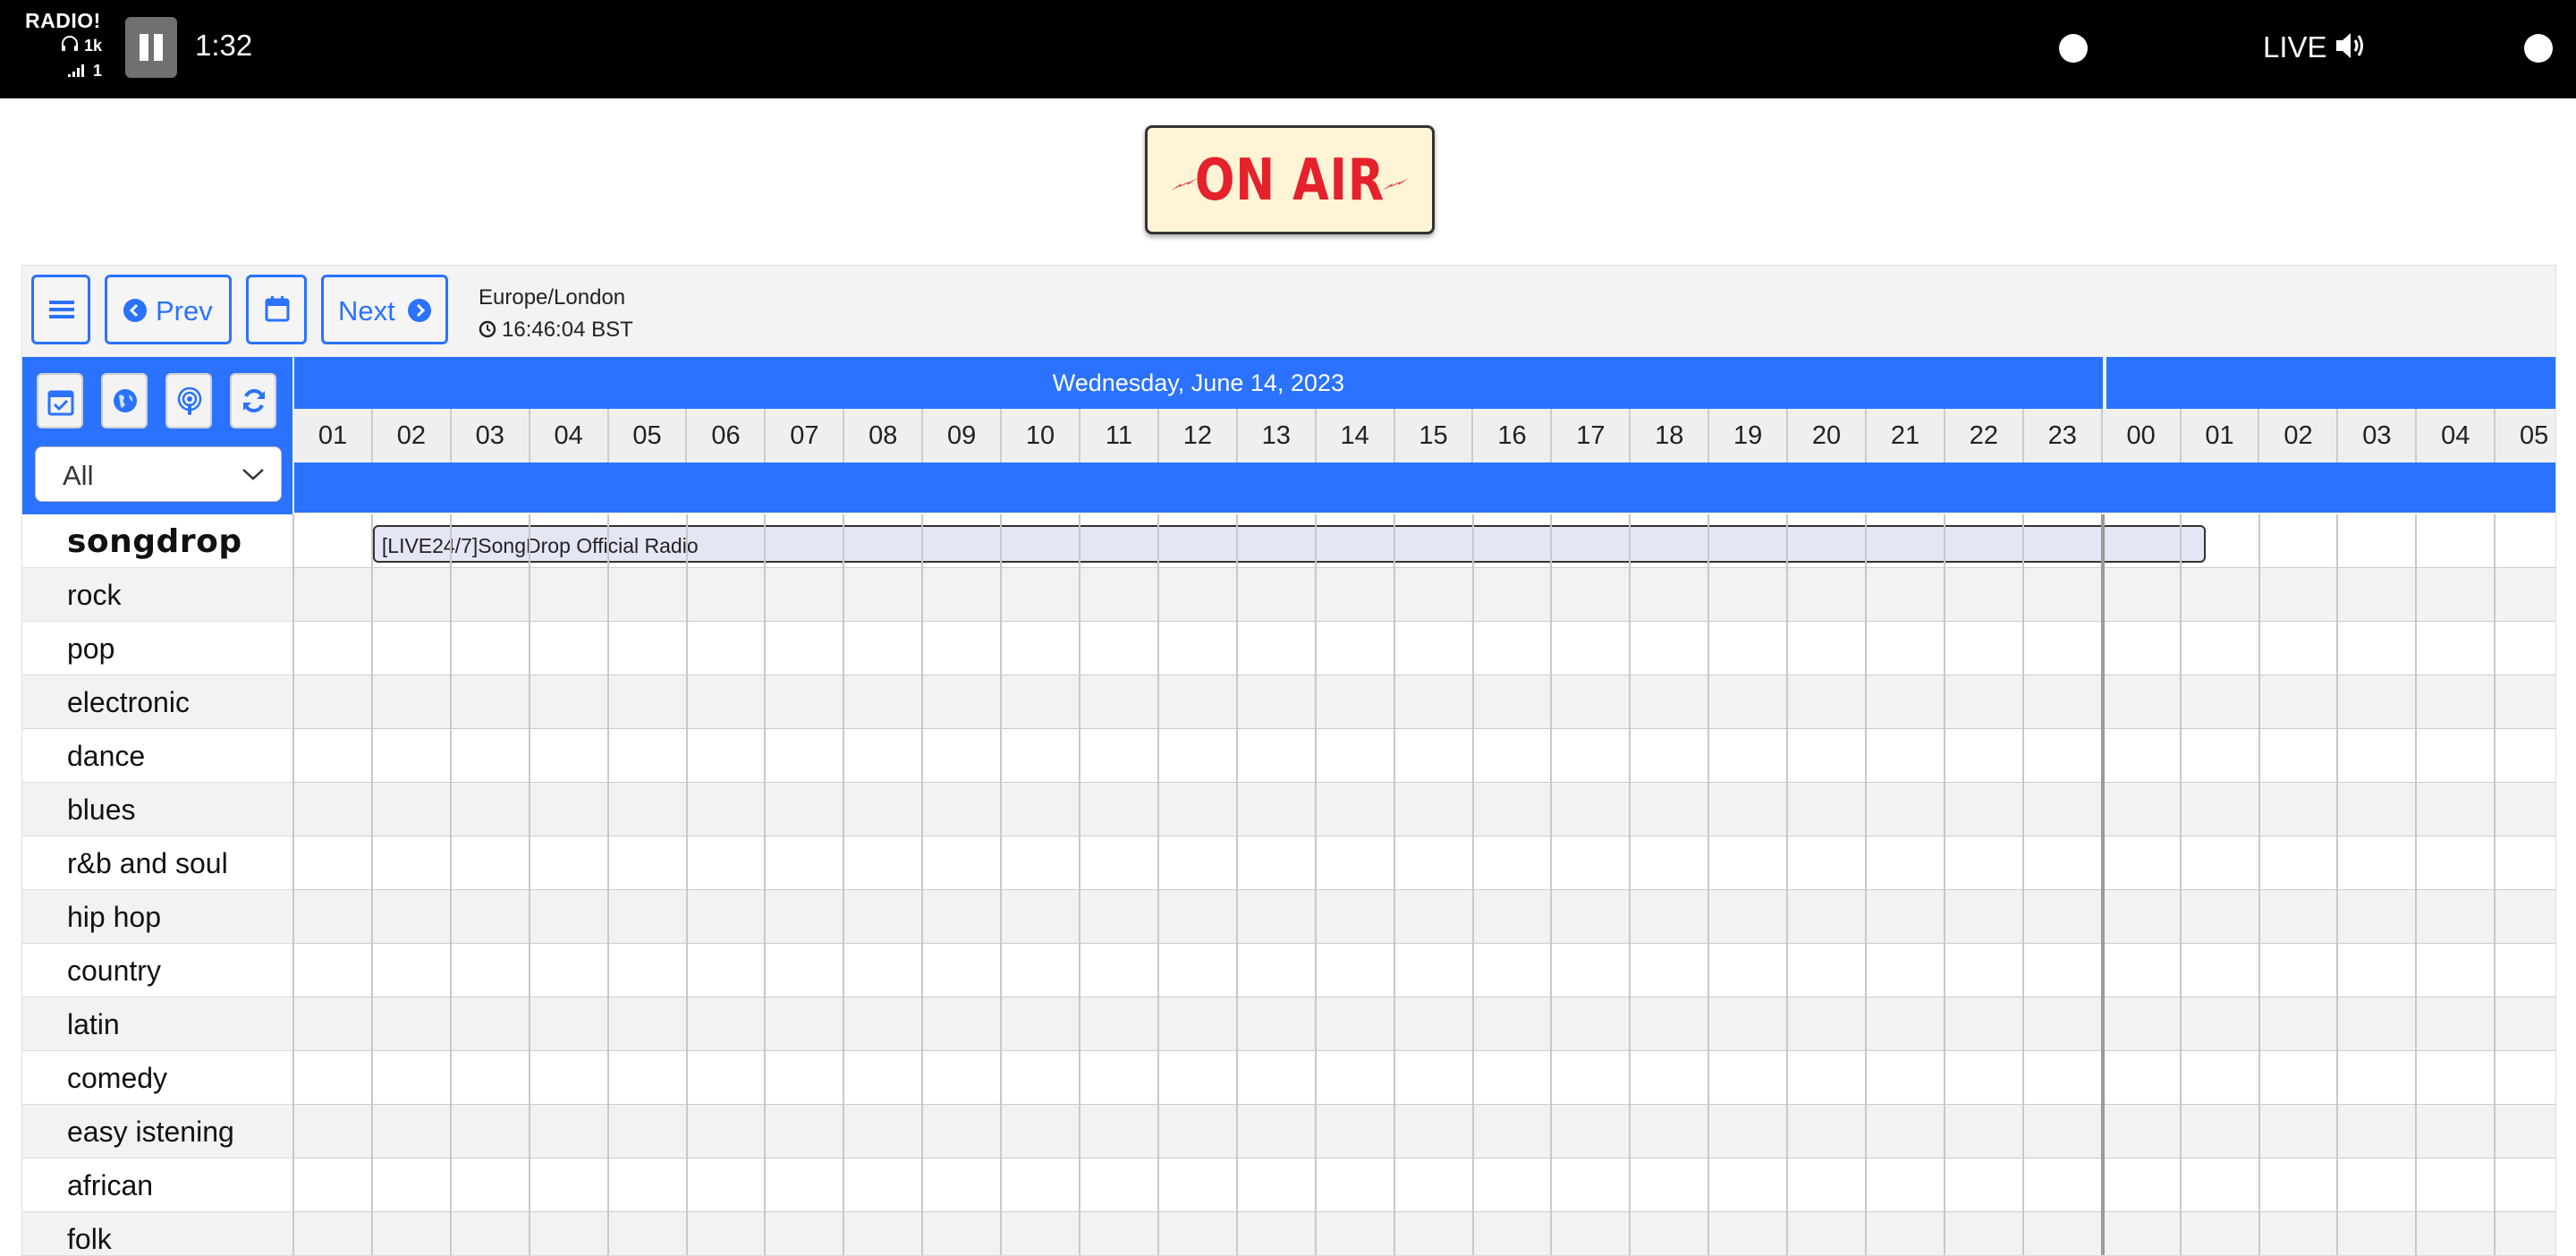 The width and height of the screenshot is (2576, 1256). What do you see at coordinates (78, 476) in the screenshot?
I see `genre-filter-value: All` at bounding box center [78, 476].